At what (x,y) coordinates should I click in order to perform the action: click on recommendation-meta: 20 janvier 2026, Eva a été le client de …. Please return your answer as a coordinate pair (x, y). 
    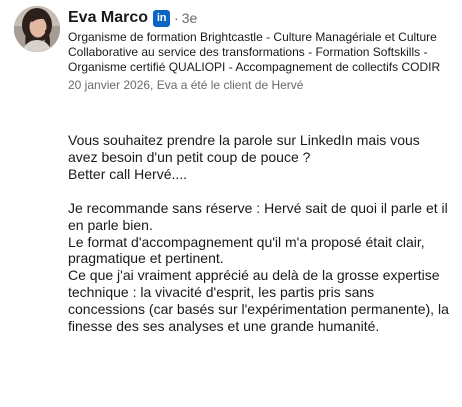
    Looking at the image, I should click on (186, 84).